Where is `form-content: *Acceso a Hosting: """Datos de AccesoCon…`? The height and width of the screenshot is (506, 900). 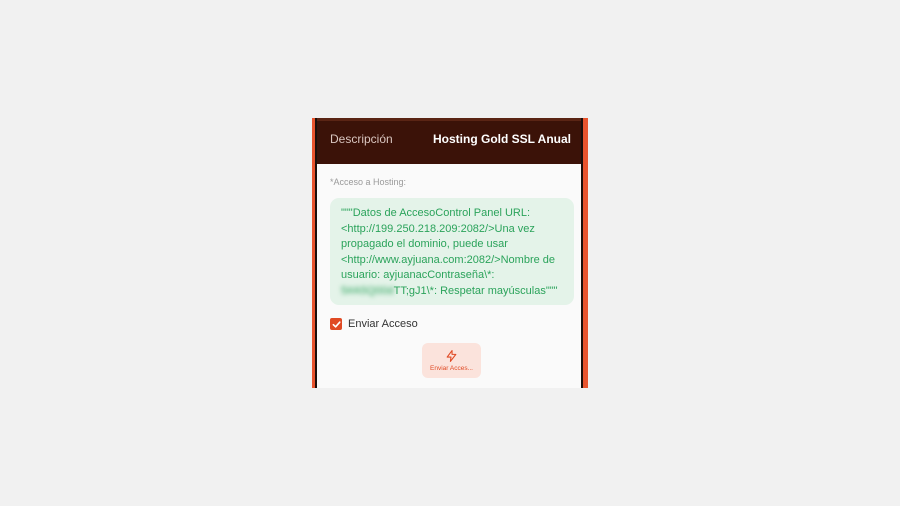
form-content: *Acceso a Hosting: """Datos de AccesoCon… is located at coordinates (449, 276).